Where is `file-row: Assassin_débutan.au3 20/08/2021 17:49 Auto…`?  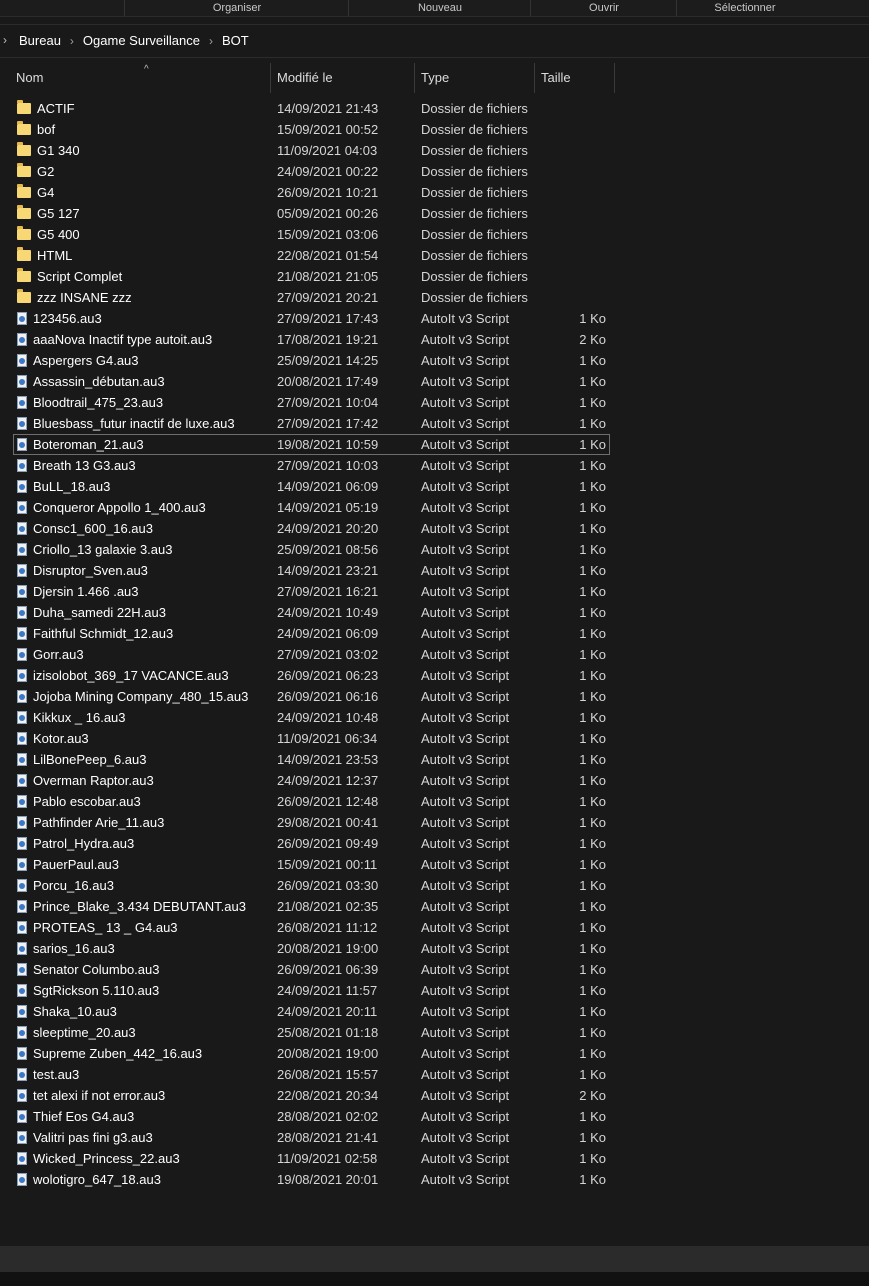 file-row: Assassin_débutan.au3 20/08/2021 17:49 Auto… is located at coordinates (434, 381).